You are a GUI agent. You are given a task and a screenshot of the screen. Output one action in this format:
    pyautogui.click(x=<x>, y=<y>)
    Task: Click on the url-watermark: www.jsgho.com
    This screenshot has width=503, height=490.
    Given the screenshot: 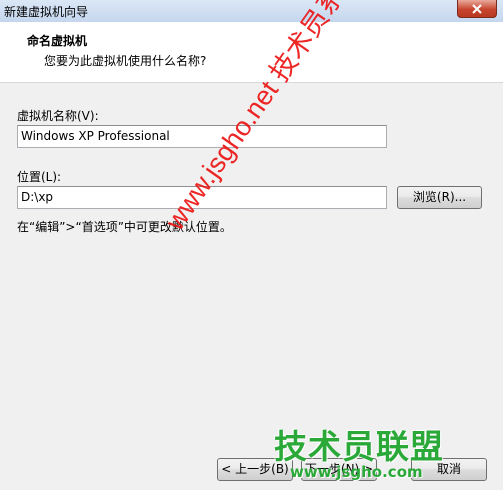 What is the action you would take?
    pyautogui.click(x=356, y=472)
    